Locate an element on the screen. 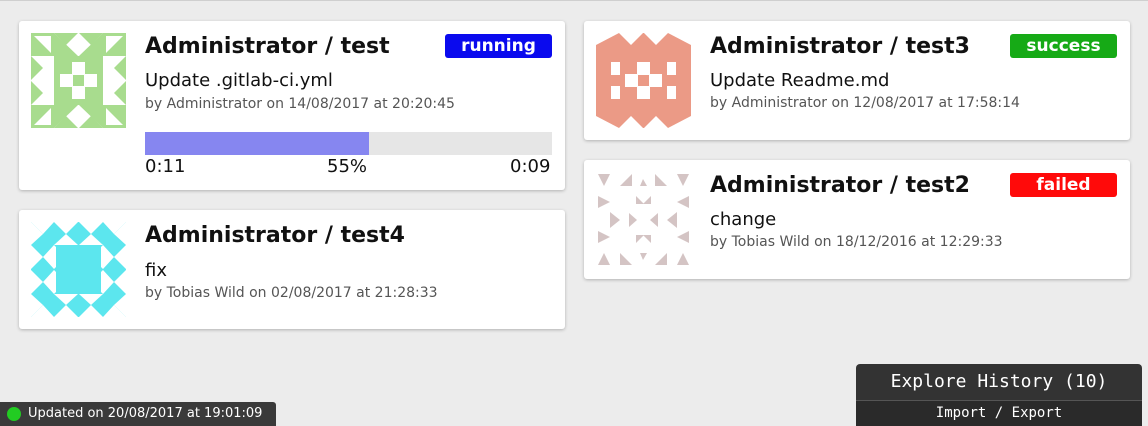 This screenshot has width=1148, height=426. commit-message: Update Readme.md is located at coordinates (800, 80).